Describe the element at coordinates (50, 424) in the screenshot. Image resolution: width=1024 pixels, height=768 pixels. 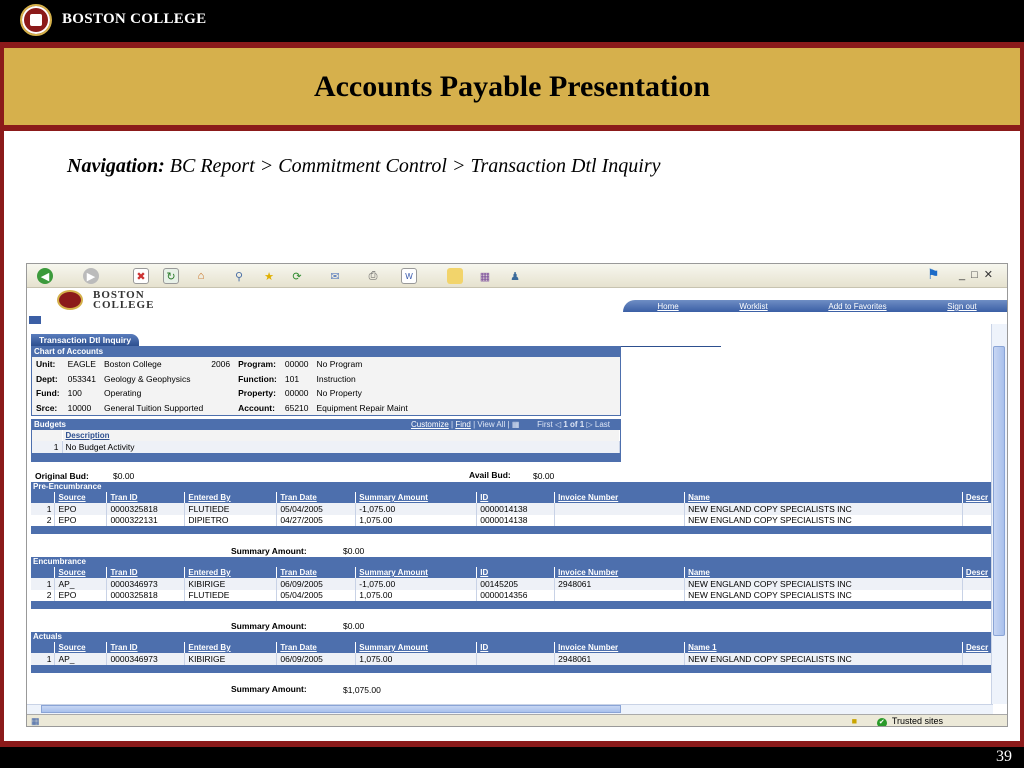
I see `budgets-title: Budgets` at that location.